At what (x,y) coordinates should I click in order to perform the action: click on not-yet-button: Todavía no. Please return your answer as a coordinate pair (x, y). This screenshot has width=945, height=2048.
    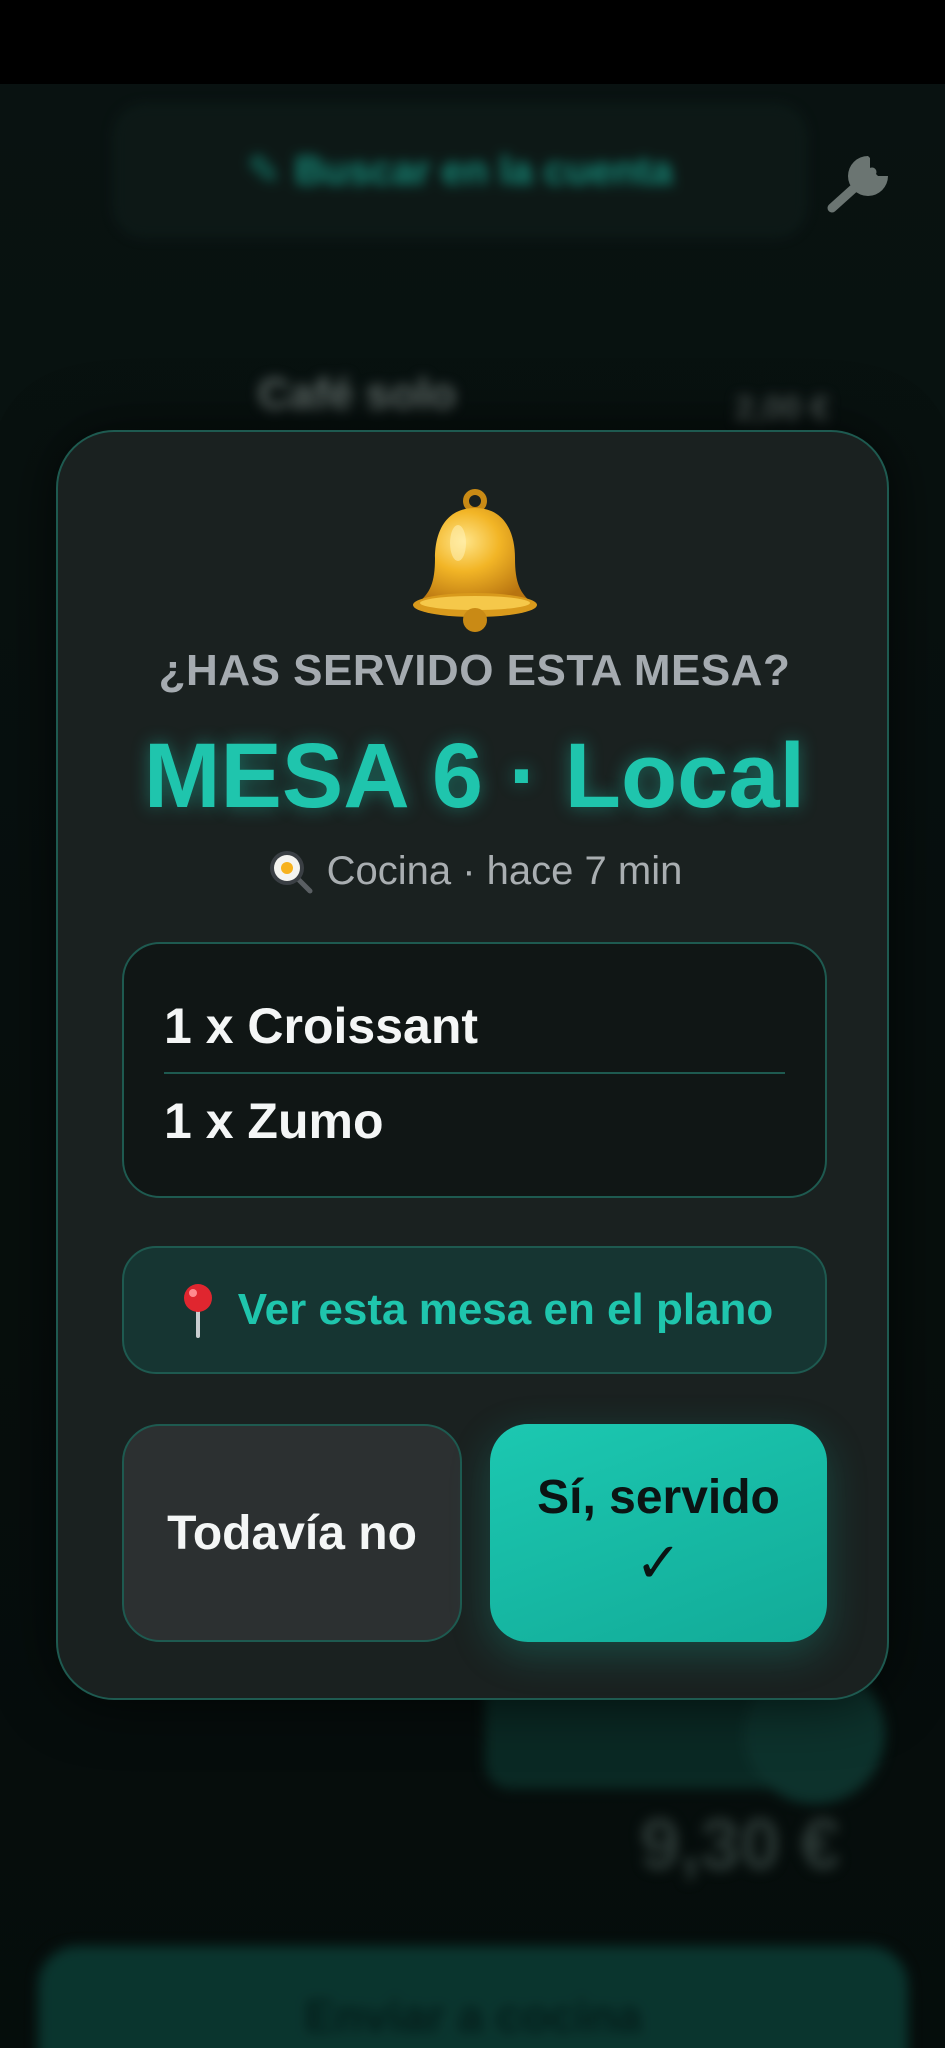
    Looking at the image, I should click on (292, 1533).